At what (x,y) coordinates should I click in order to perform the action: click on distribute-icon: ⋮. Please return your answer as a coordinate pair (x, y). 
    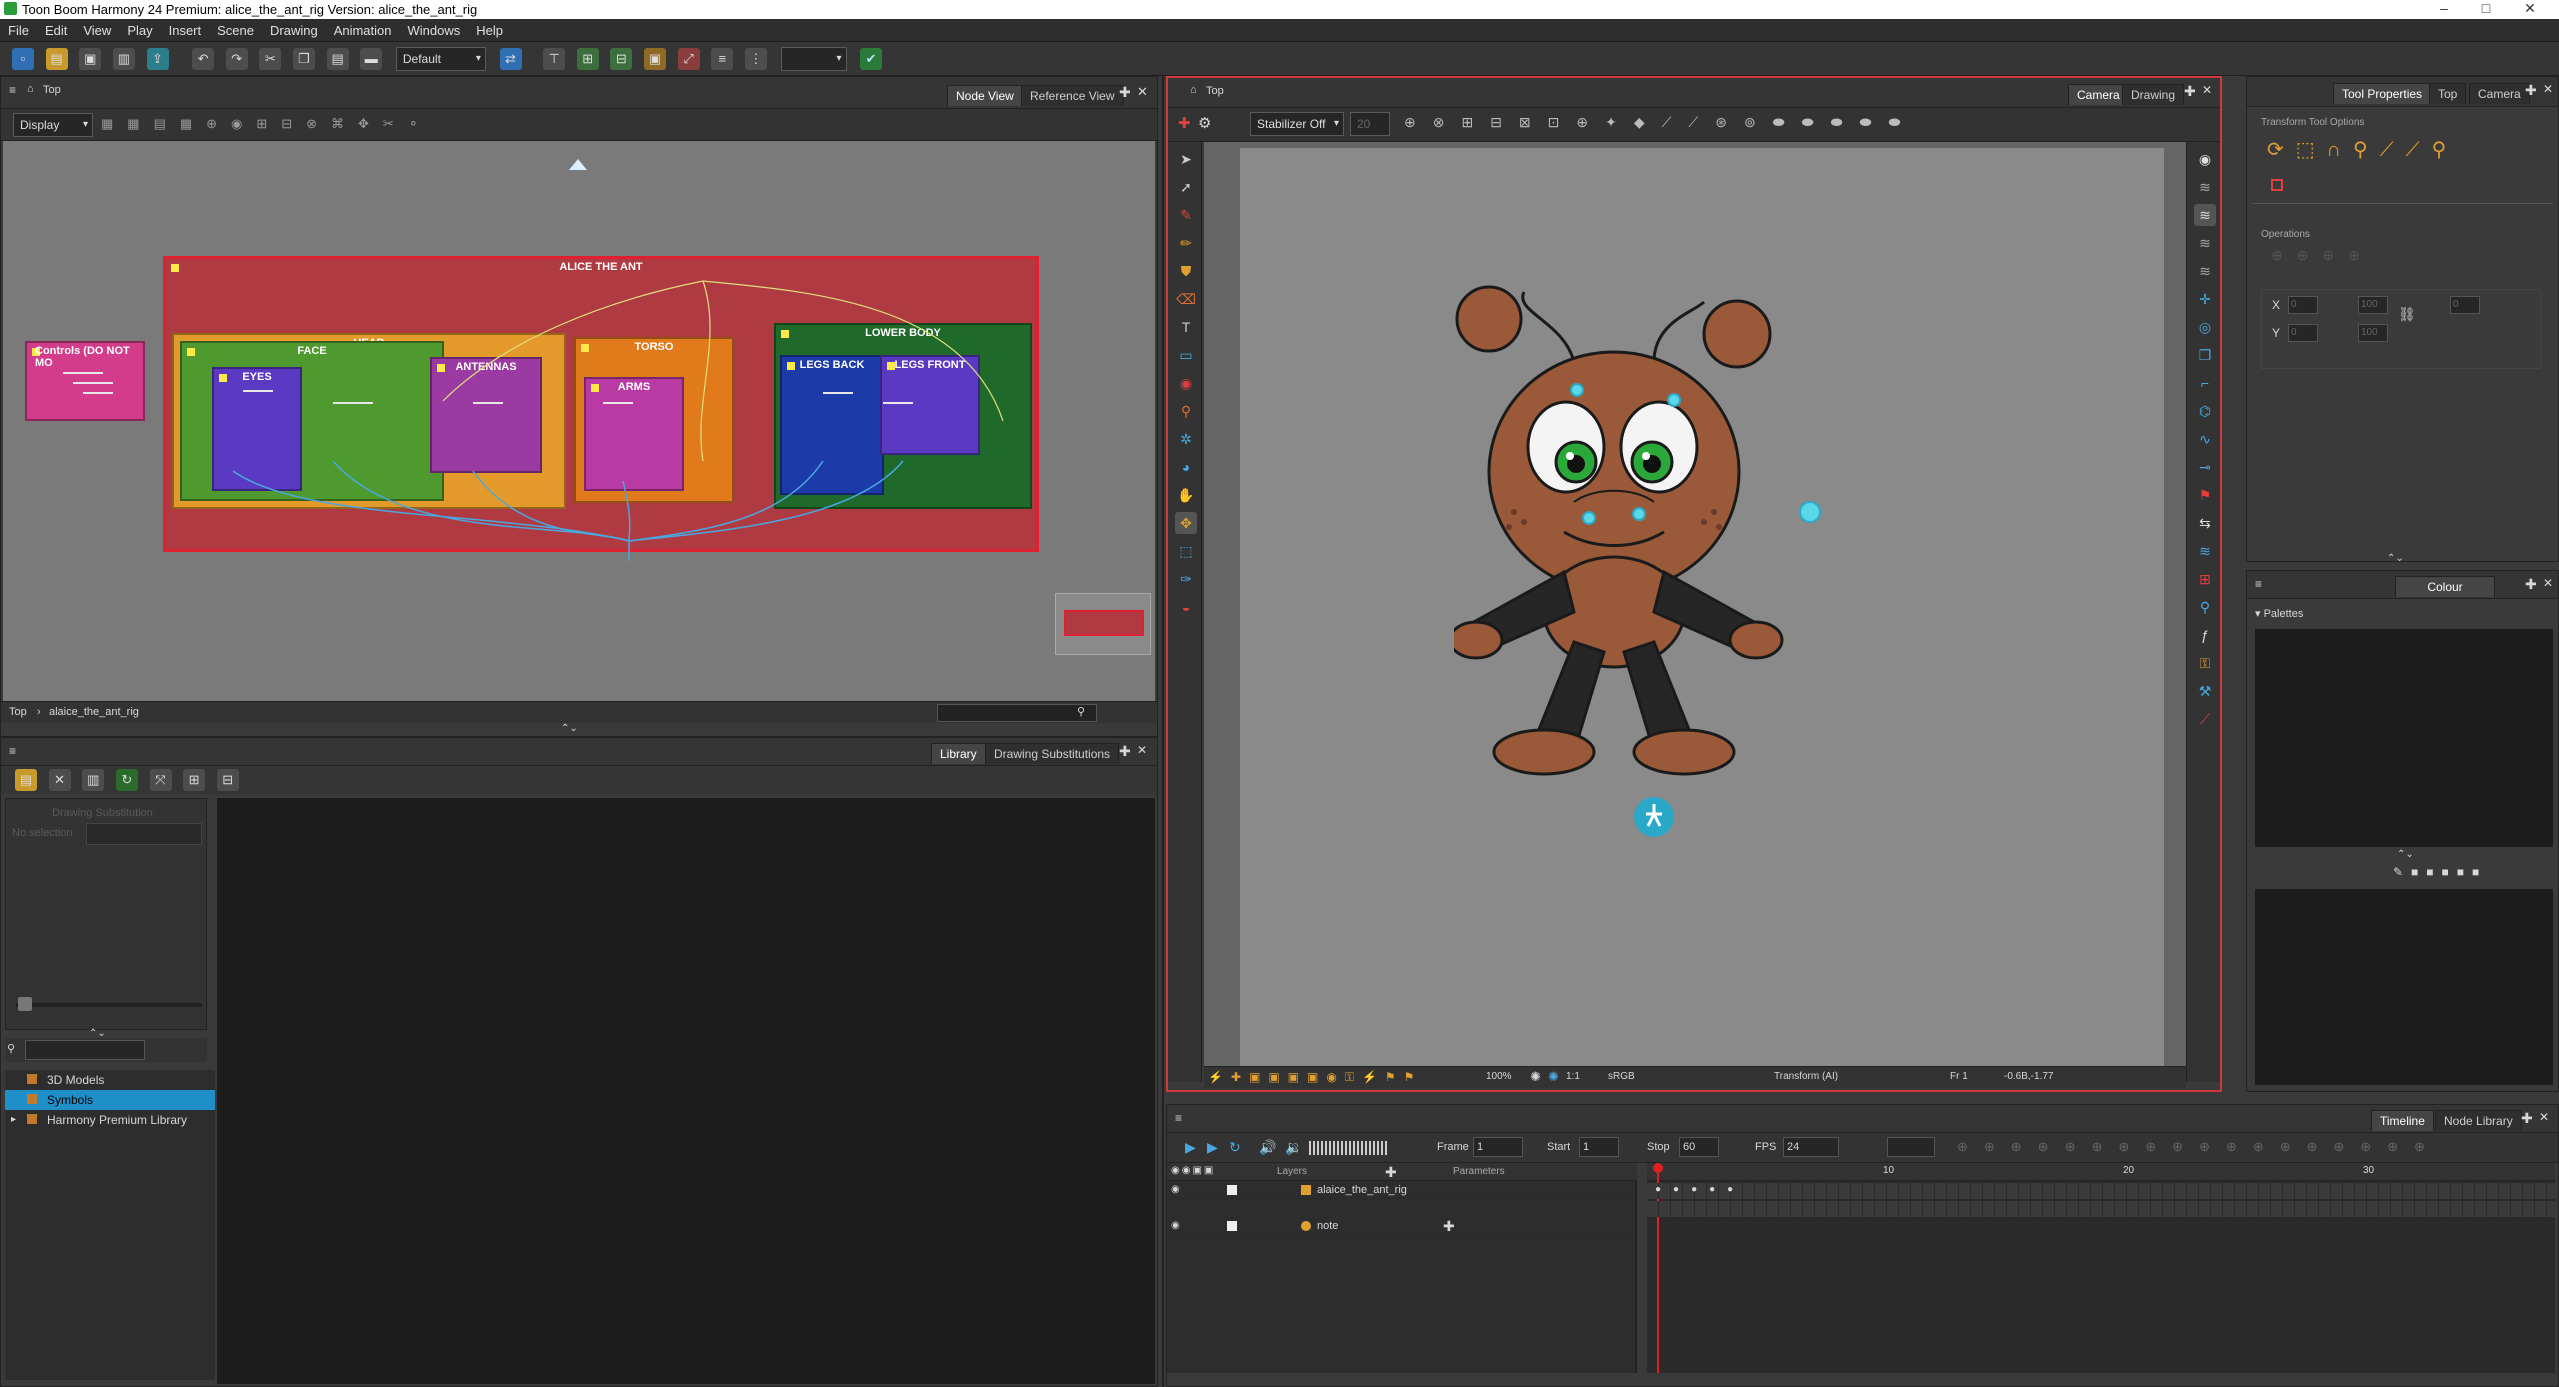
    Looking at the image, I should click on (755, 59).